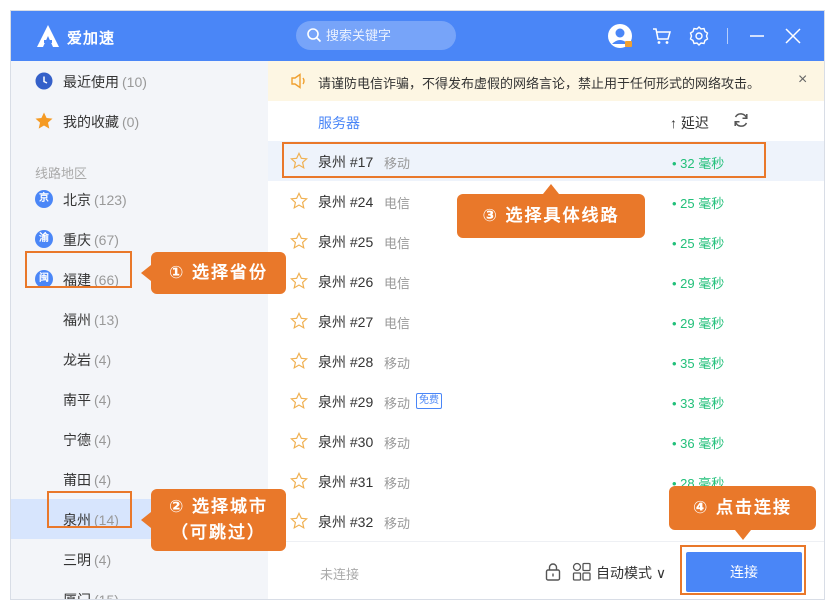 The width and height of the screenshot is (835, 610). I want to click on server-name: 泉州 #26, so click(346, 282).